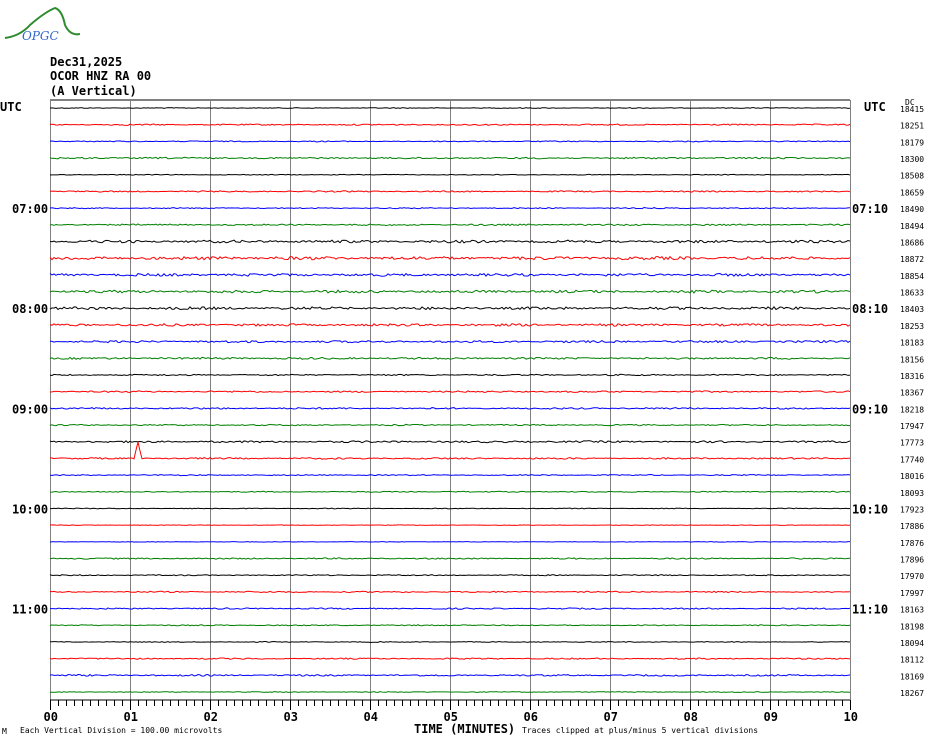 The image size is (930, 744). I want to click on dc-value: 18415, so click(912, 109).